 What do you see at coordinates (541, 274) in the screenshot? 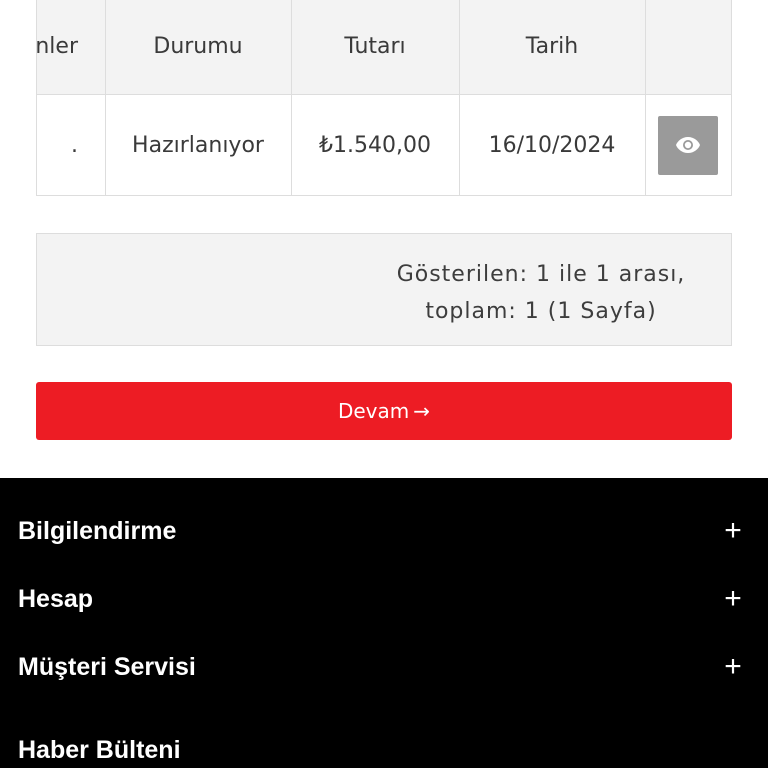
I see `pagination-line-1: Gösterilen: 1 ile 1 arası,` at bounding box center [541, 274].